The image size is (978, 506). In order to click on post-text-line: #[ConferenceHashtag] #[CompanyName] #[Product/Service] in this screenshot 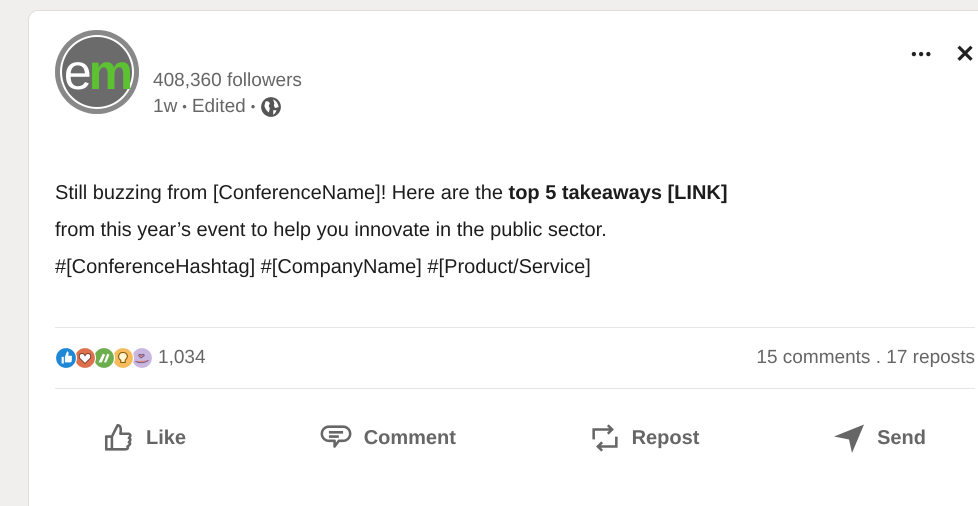, I will do `click(323, 267)`.